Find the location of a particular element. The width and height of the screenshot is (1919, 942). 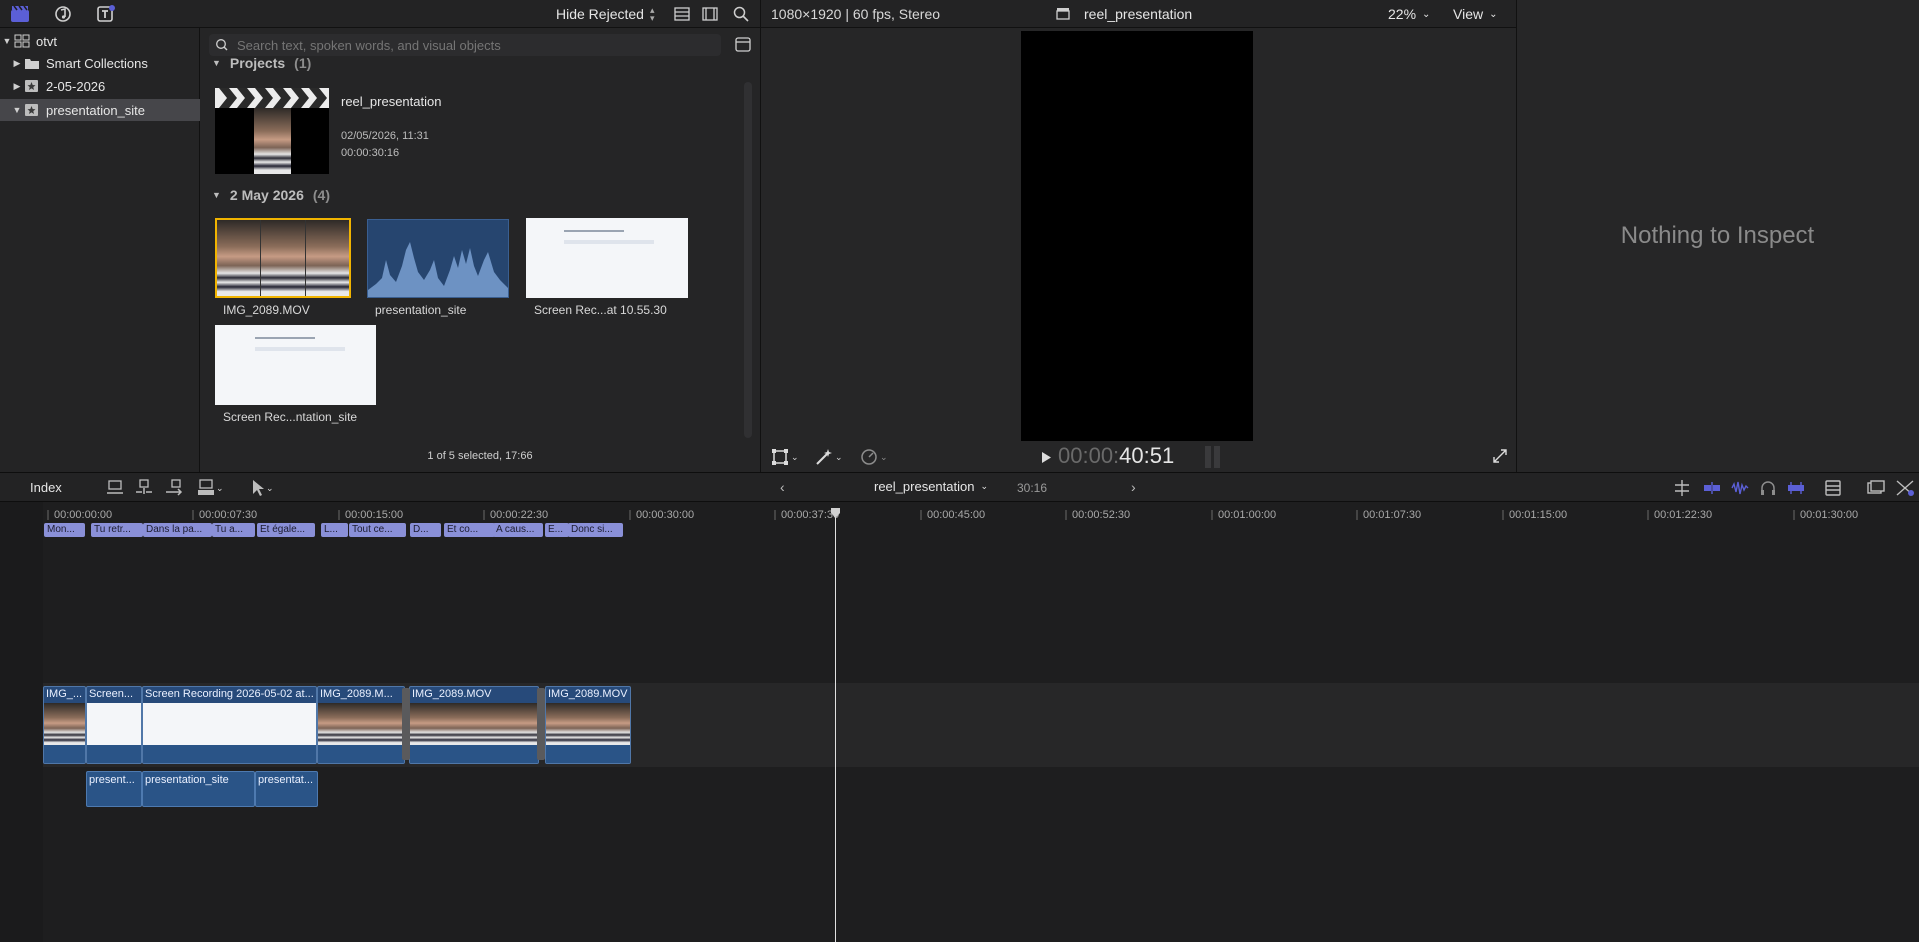

hide-rejected-filter: Hide Rejected ▴ ▾ is located at coordinates (605, 14).